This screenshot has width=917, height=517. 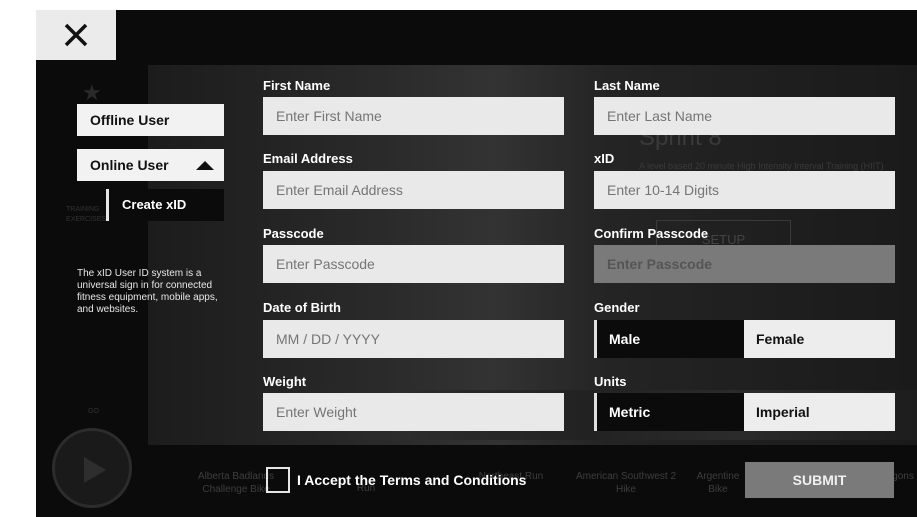 I want to click on units-metric-option: Metric, so click(x=669, y=412).